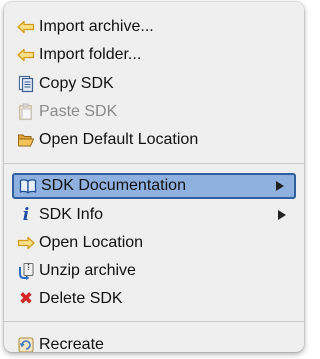  Describe the element at coordinates (26, 140) in the screenshot. I see `folder-open-icon` at that location.